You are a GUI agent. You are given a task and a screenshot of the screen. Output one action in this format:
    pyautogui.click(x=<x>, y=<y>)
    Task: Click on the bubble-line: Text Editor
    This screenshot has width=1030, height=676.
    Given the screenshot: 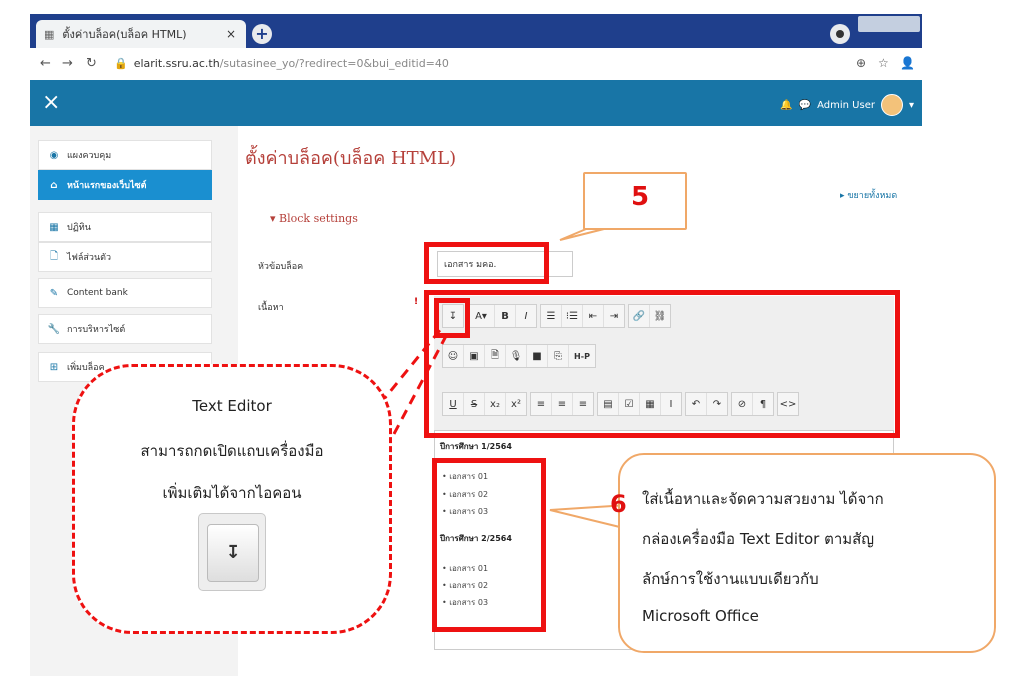 What is the action you would take?
    pyautogui.click(x=232, y=406)
    